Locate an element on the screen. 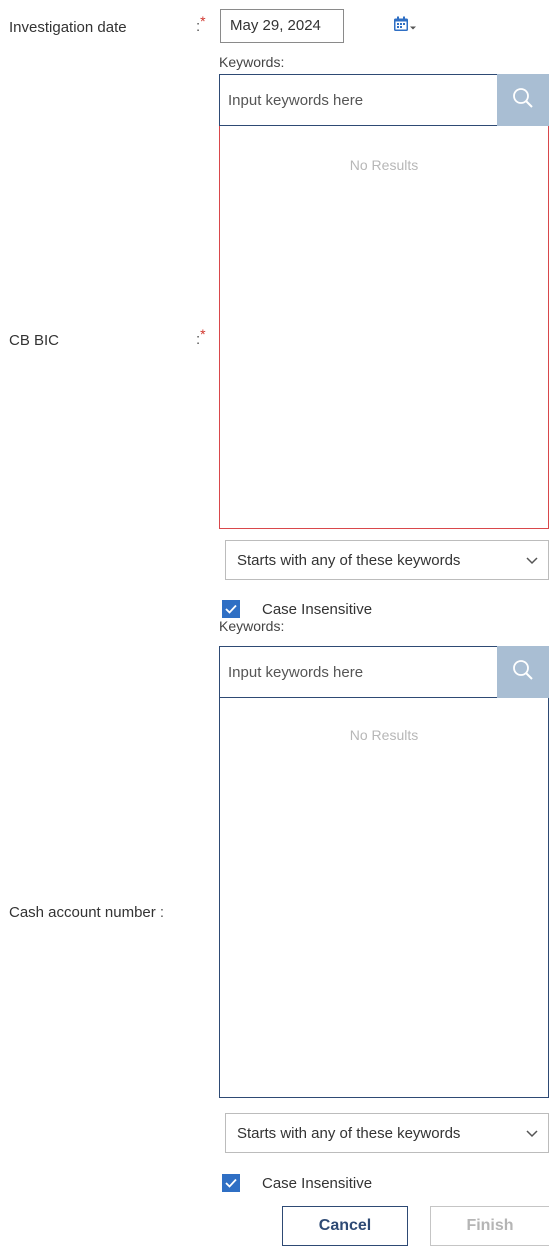 The image size is (549, 1252). cb-bic-match-mode-value: Starts with any of these keywords is located at coordinates (349, 560).